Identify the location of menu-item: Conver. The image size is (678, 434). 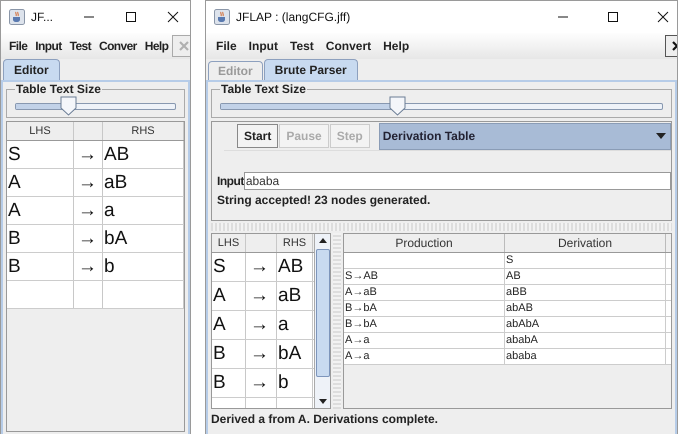
(118, 46).